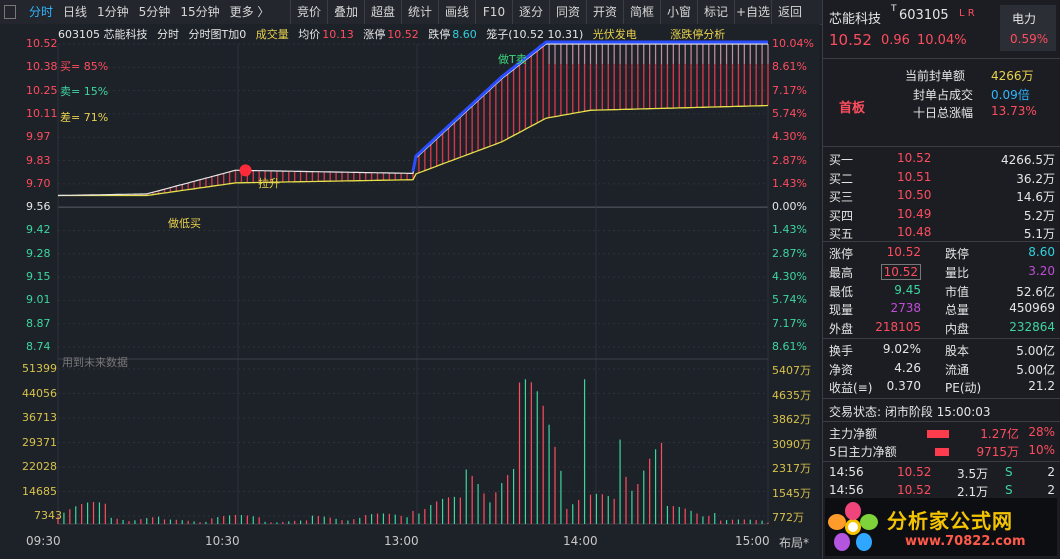 The width and height of the screenshot is (1060, 559). What do you see at coordinates (10, 12) in the screenshot?
I see `sidebar-toggle-icon` at bounding box center [10, 12].